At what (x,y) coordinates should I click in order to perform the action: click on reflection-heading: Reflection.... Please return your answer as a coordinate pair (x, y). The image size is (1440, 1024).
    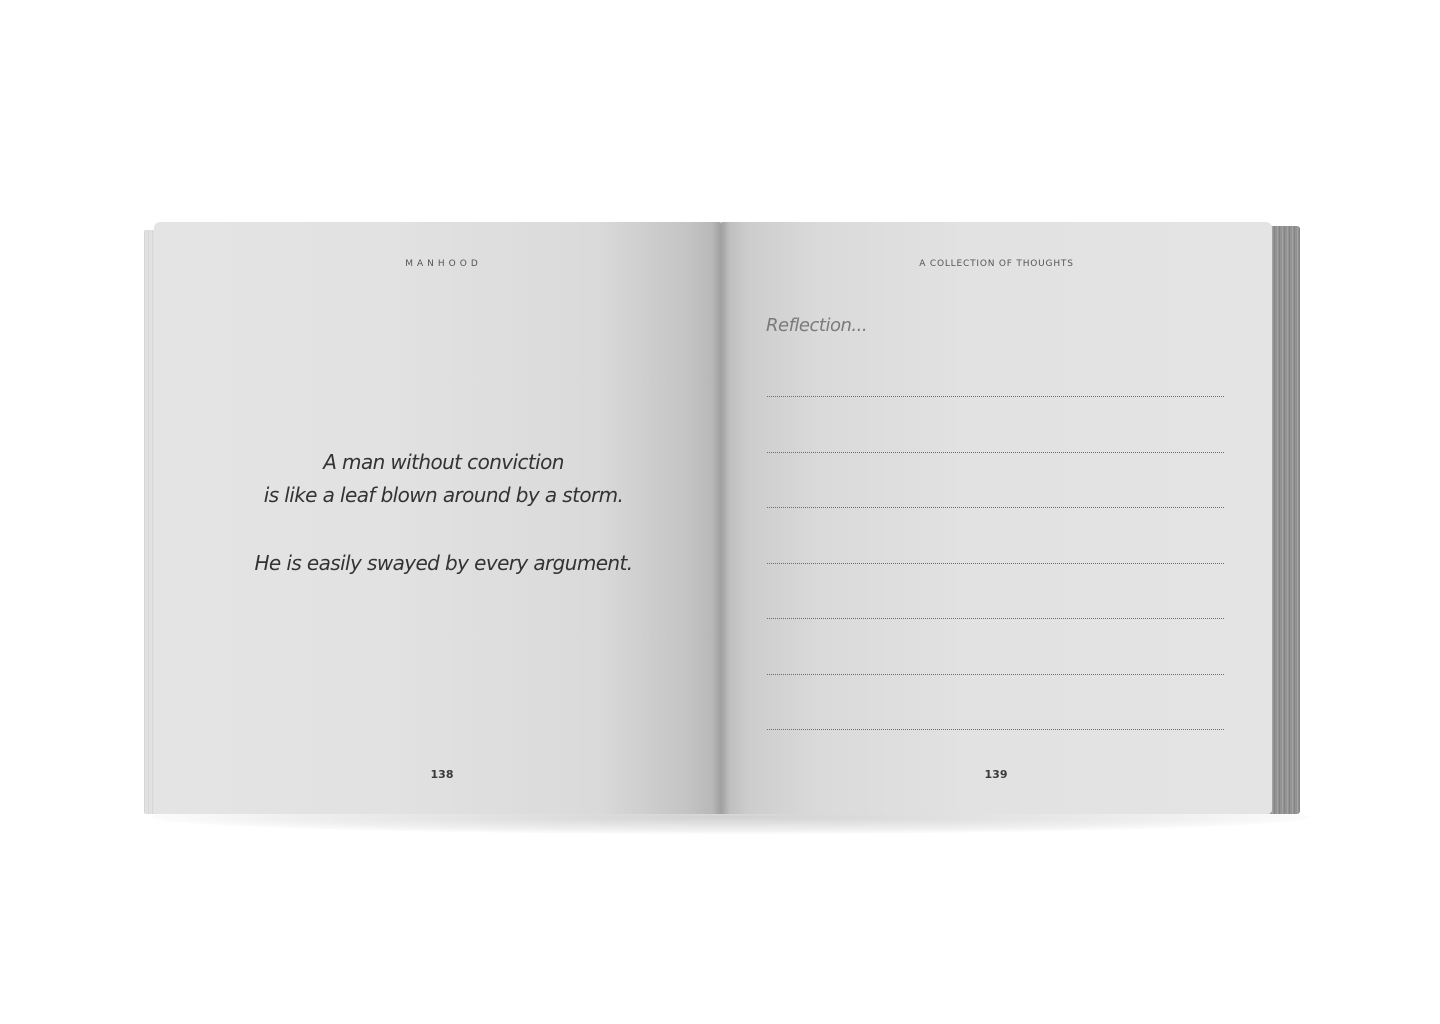
    Looking at the image, I should click on (817, 325).